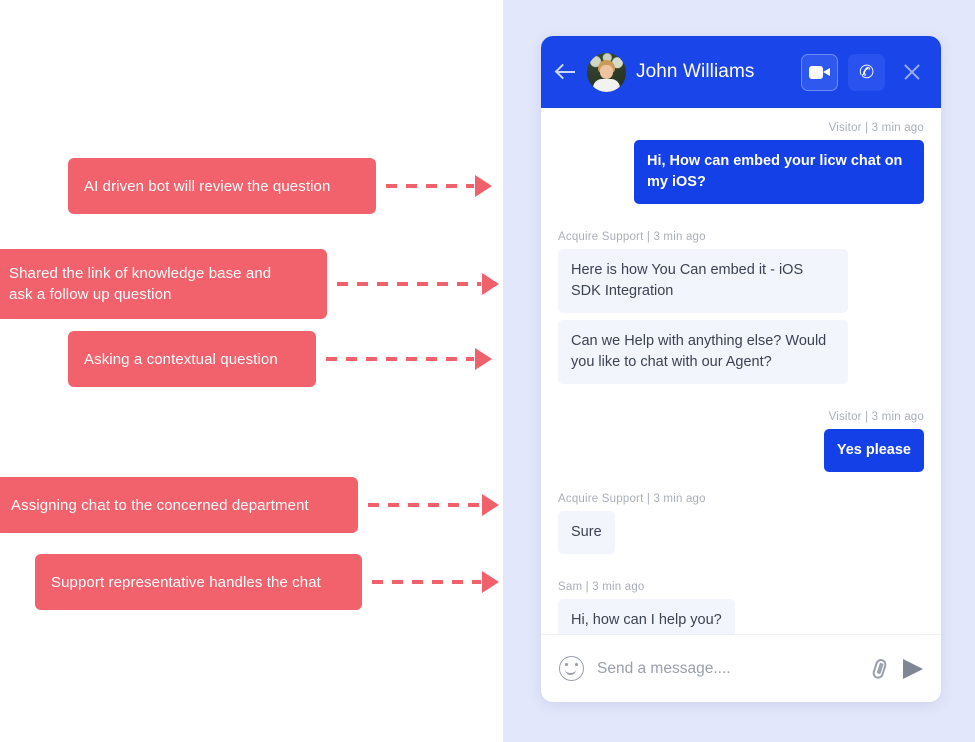 The width and height of the screenshot is (975, 742). I want to click on message-group: Sam | 3 min ago Hi, how can I help you?, so click(741, 607).